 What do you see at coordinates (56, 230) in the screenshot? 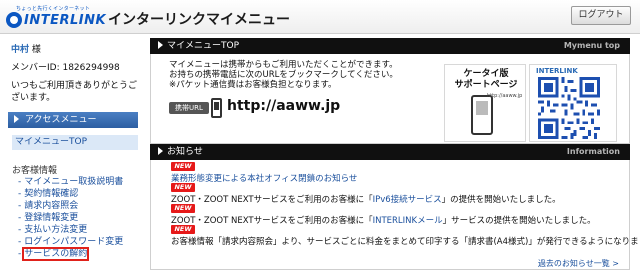
I see `sidebar-item-label: 支払い方法変更` at bounding box center [56, 230].